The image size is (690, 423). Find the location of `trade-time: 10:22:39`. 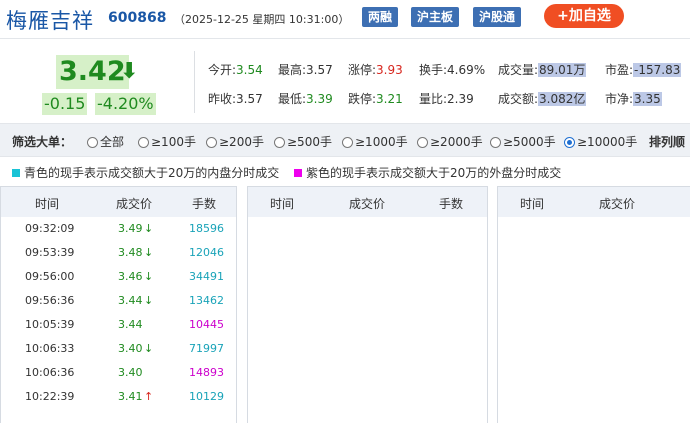

trade-time: 10:22:39 is located at coordinates (50, 396).